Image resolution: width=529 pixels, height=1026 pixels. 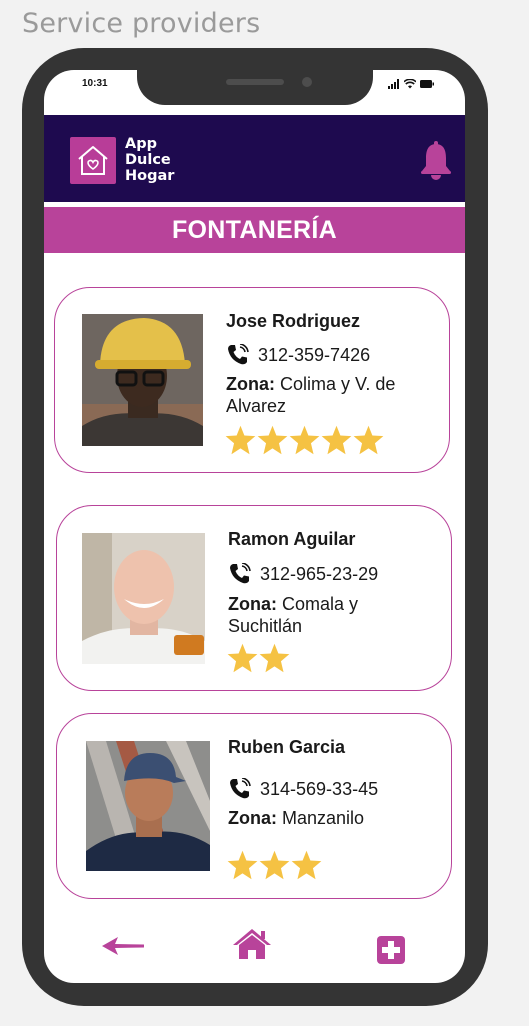 I want to click on wifi-icon, so click(x=410, y=84).